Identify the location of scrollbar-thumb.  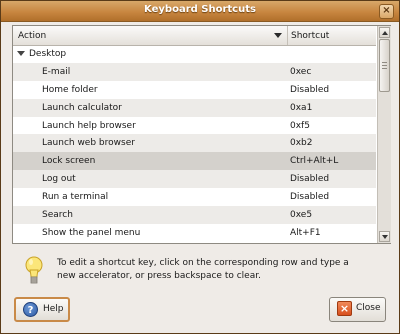
(384, 65).